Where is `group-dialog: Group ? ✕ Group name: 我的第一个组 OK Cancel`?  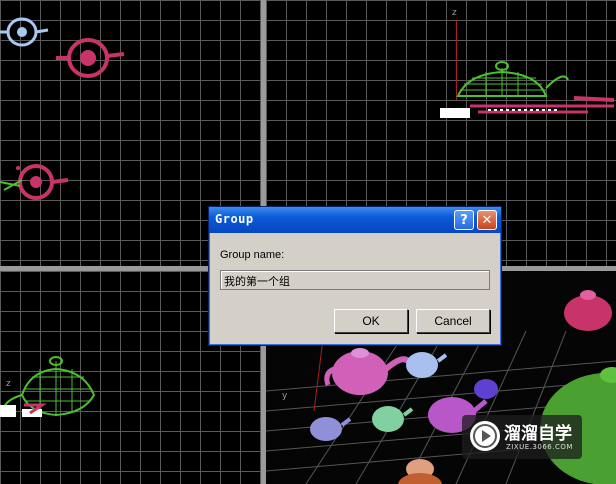 group-dialog: Group ? ✕ Group name: 我的第一个组 OK Cancel is located at coordinates (355, 276).